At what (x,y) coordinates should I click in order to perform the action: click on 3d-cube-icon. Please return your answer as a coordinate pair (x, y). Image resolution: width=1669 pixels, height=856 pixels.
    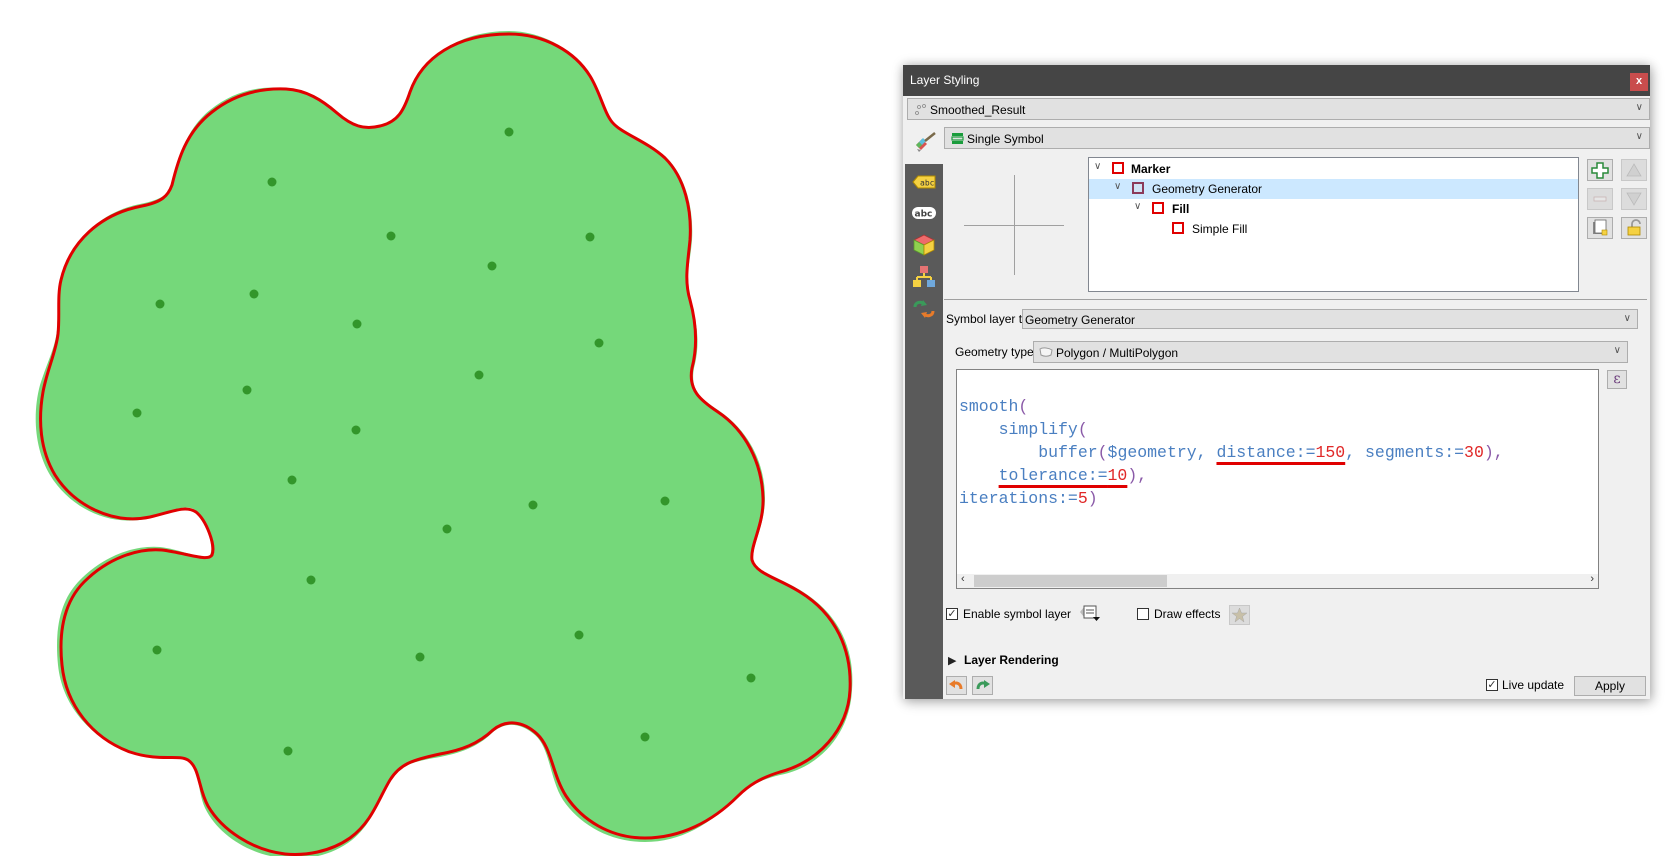
    Looking at the image, I should click on (924, 245).